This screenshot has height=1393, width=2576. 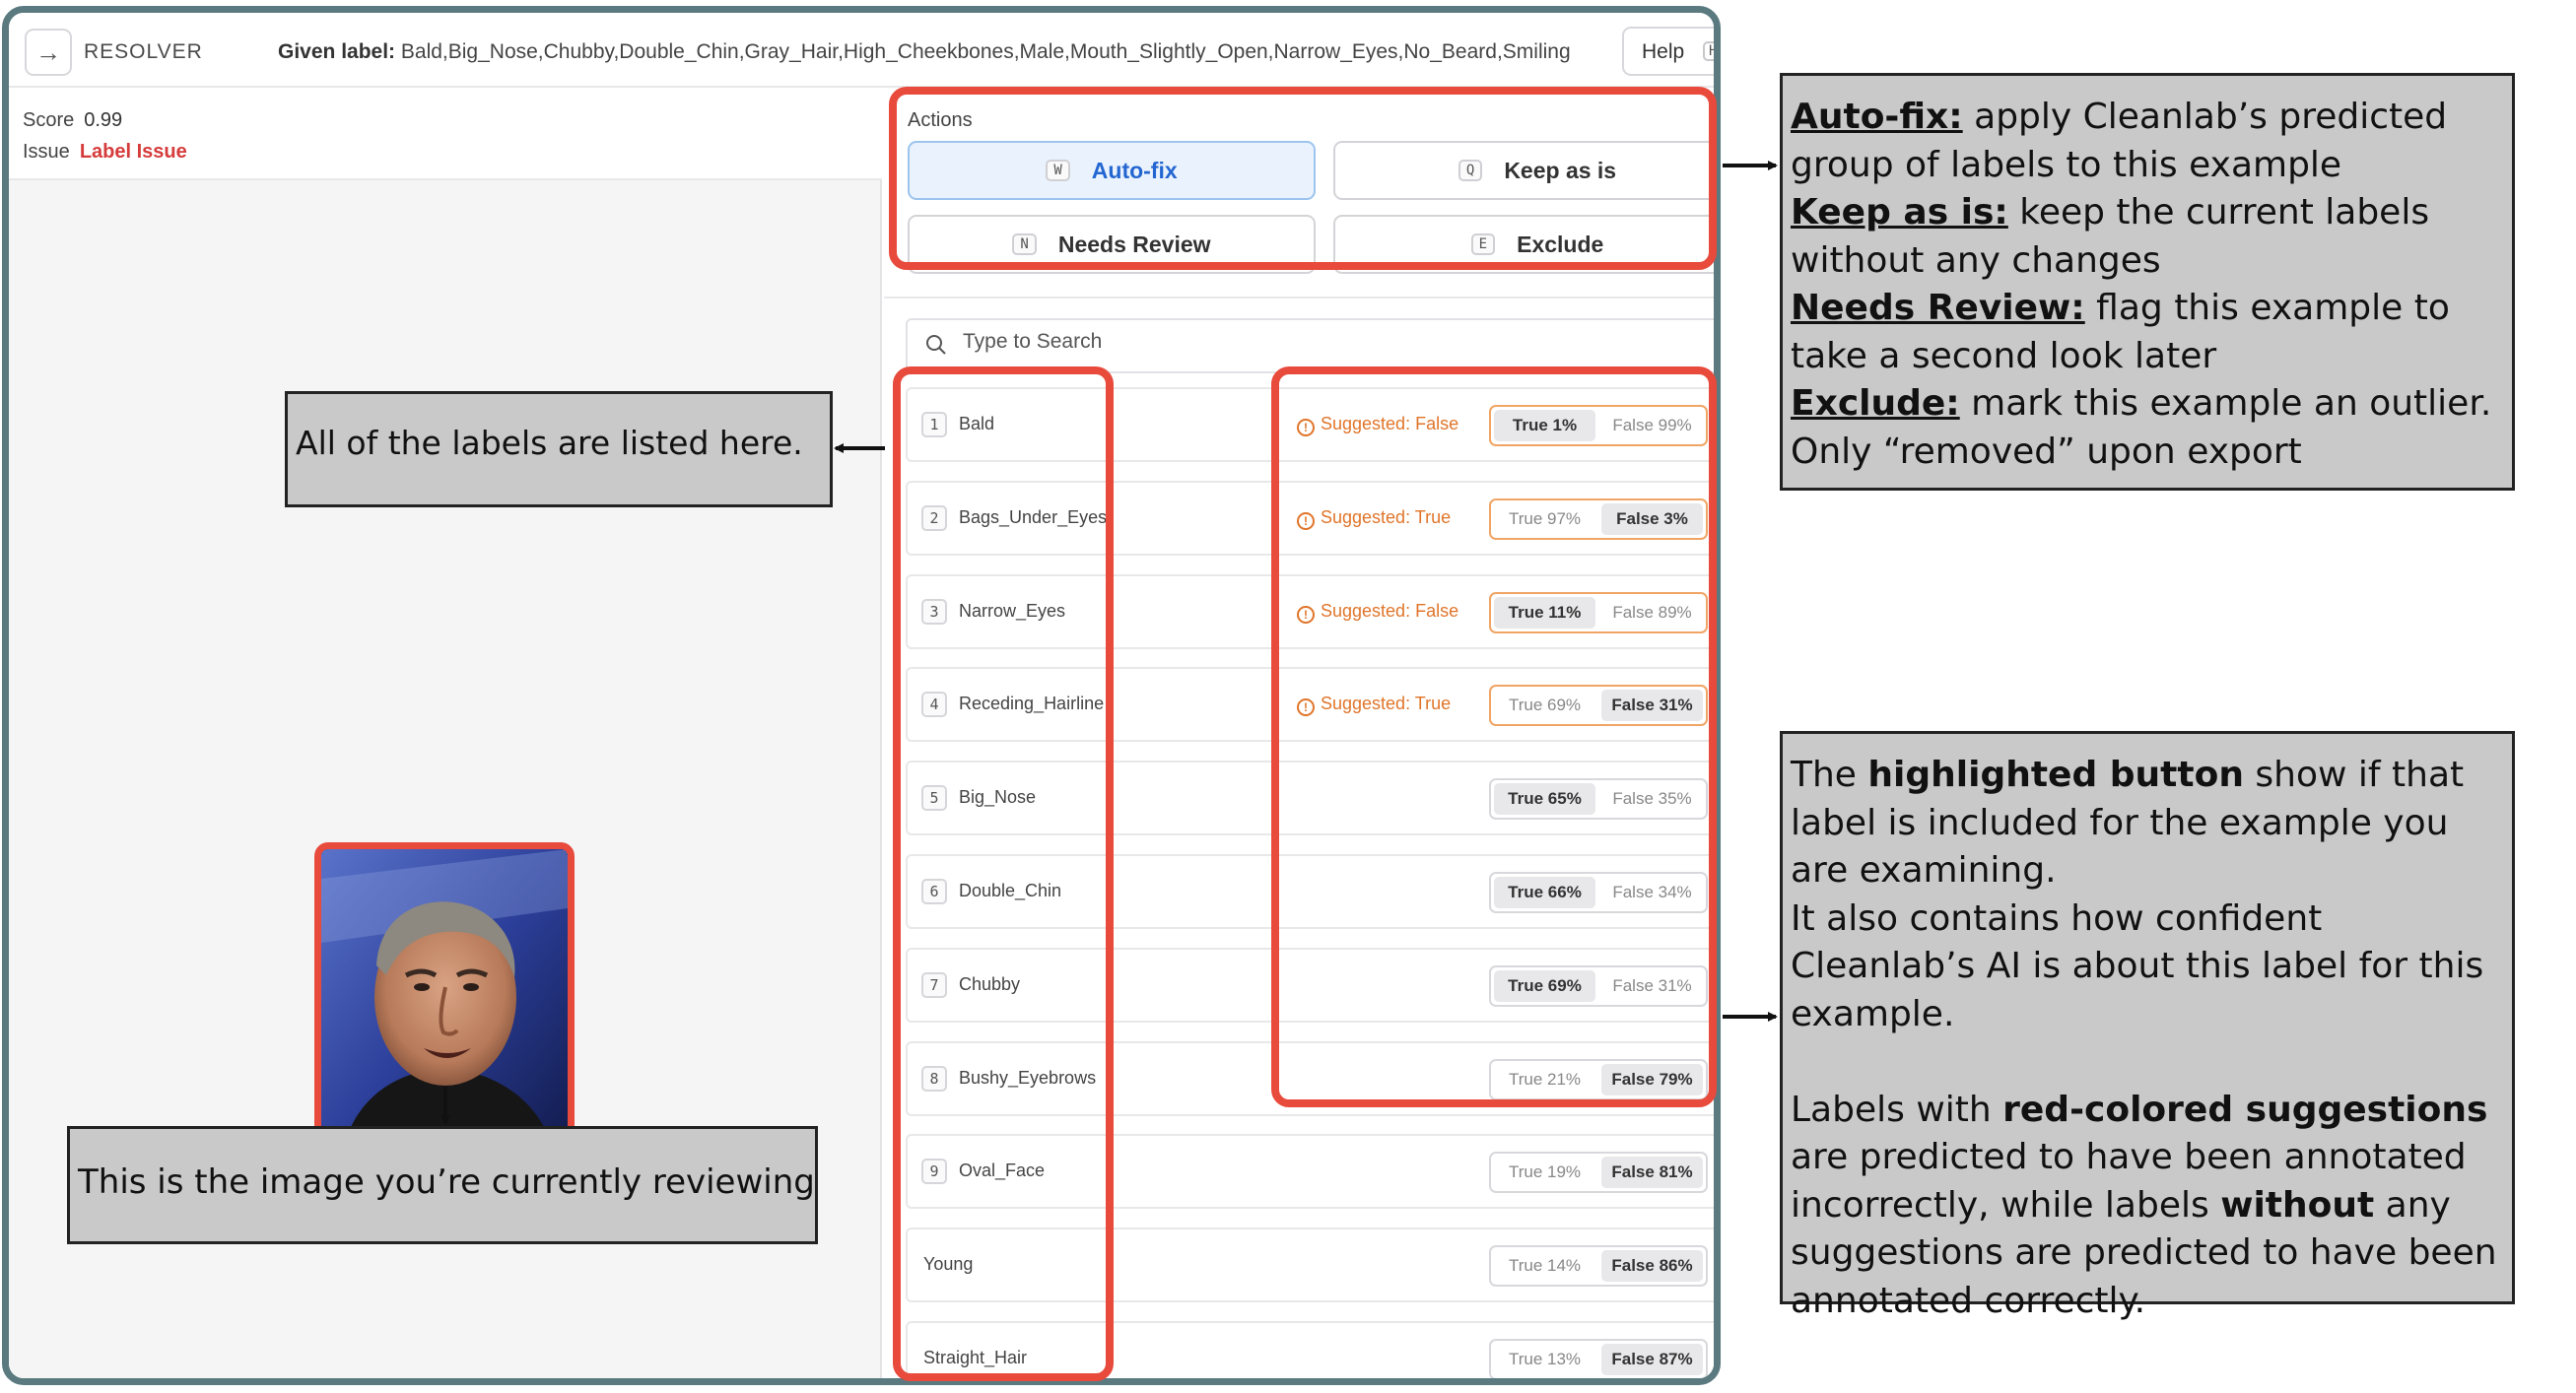 What do you see at coordinates (103, 120) in the screenshot?
I see `score-value: 0.99` at bounding box center [103, 120].